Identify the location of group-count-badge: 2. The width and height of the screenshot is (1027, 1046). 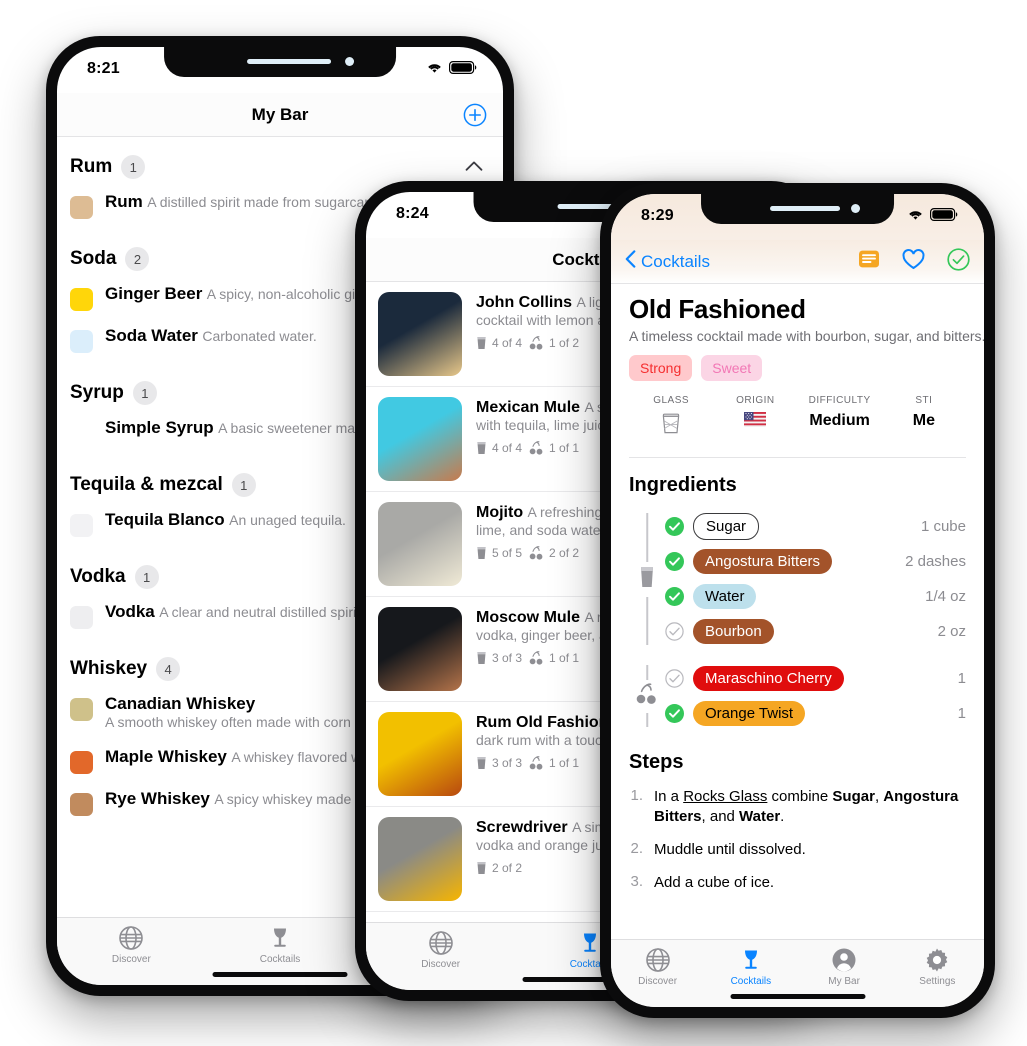
(137, 259).